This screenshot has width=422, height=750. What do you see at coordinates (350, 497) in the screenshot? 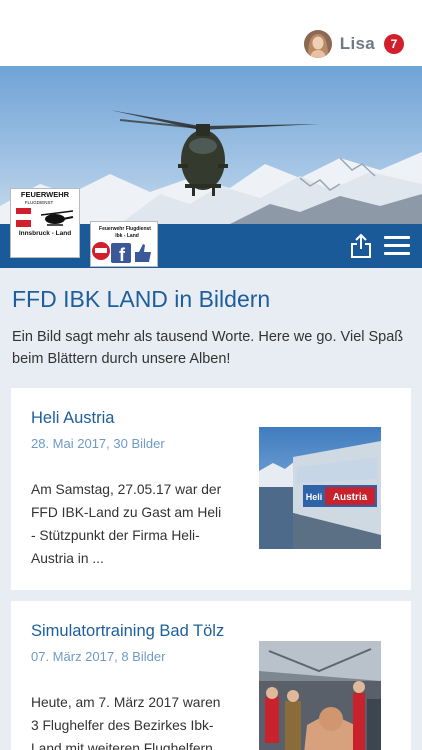
I see `svg-text: Austria` at bounding box center [350, 497].